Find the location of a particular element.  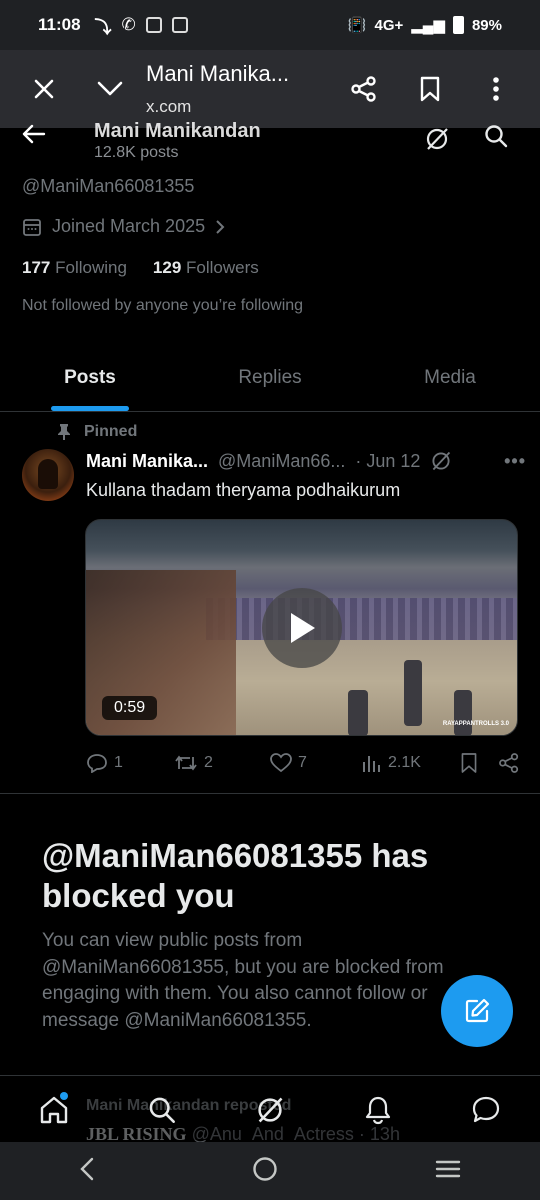

bell-icon is located at coordinates (378, 1110).